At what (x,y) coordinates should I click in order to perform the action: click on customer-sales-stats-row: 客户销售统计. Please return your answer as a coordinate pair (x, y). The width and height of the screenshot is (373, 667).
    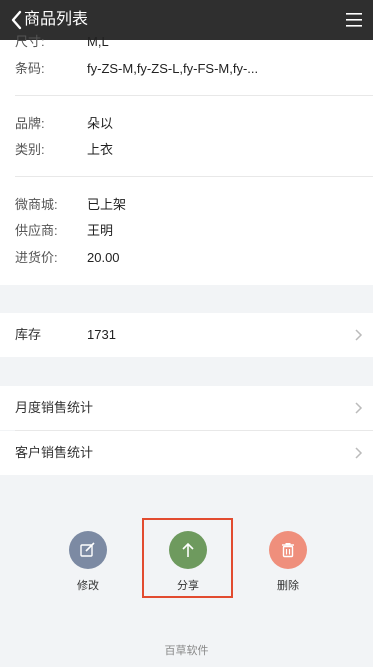
    Looking at the image, I should click on (186, 453).